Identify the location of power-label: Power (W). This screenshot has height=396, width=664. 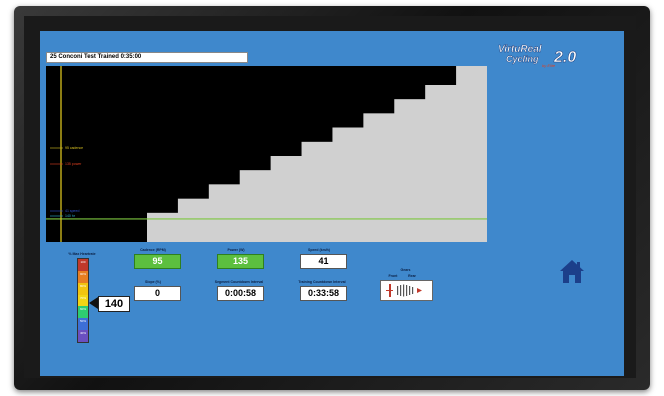
(236, 250).